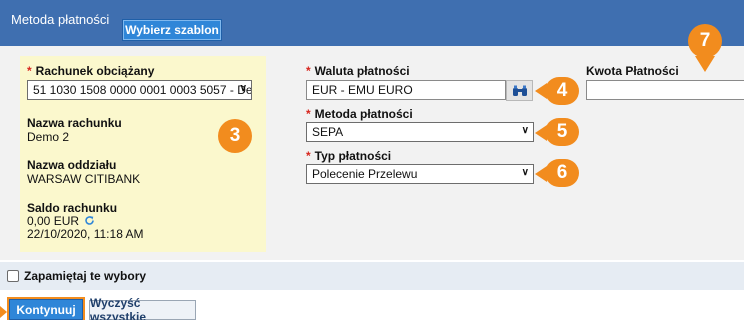 Image resolution: width=744 pixels, height=320 pixels. I want to click on remember-choices-label: Zapamiętaj te wybory, so click(85, 276).